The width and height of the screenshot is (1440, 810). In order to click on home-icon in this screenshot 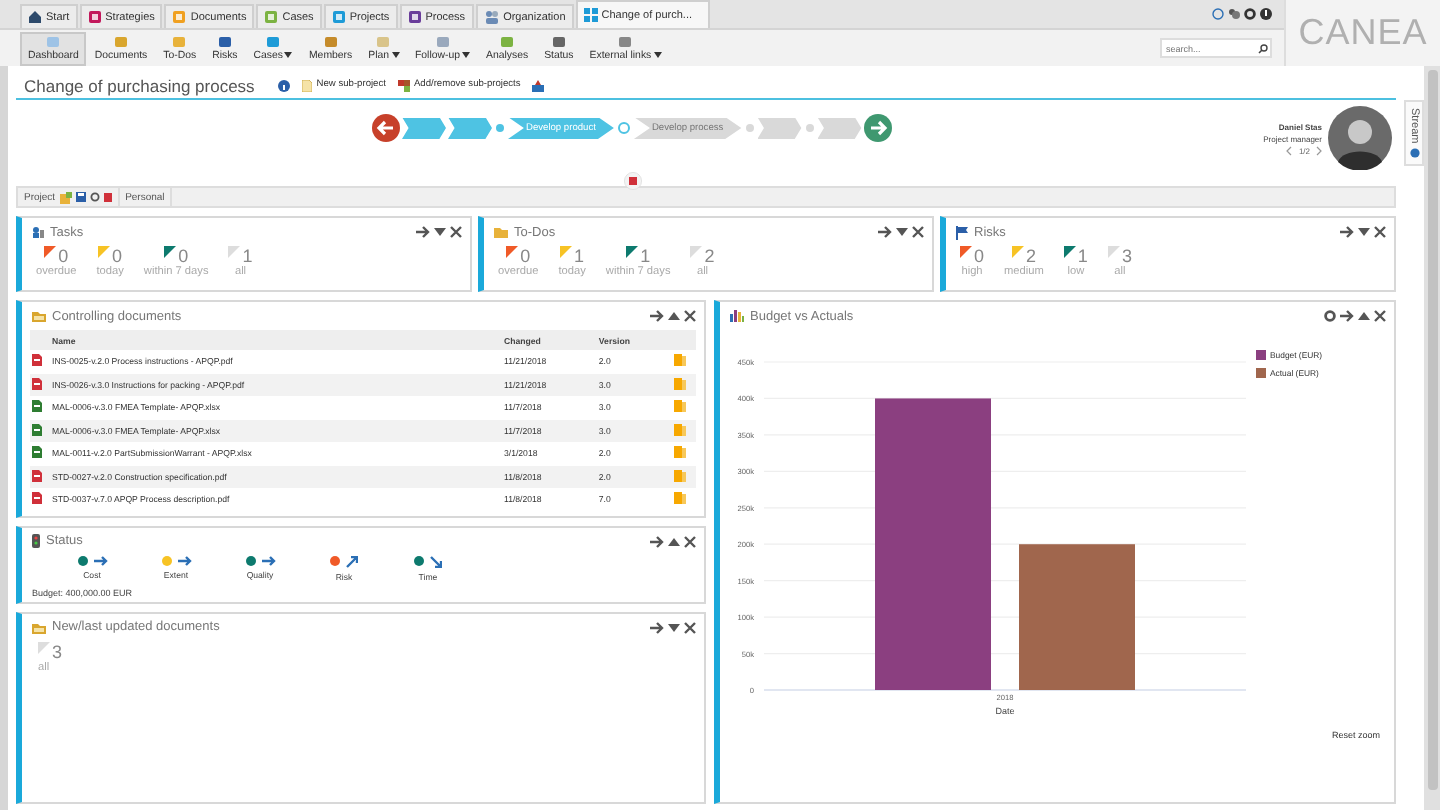, I will do `click(35, 17)`.